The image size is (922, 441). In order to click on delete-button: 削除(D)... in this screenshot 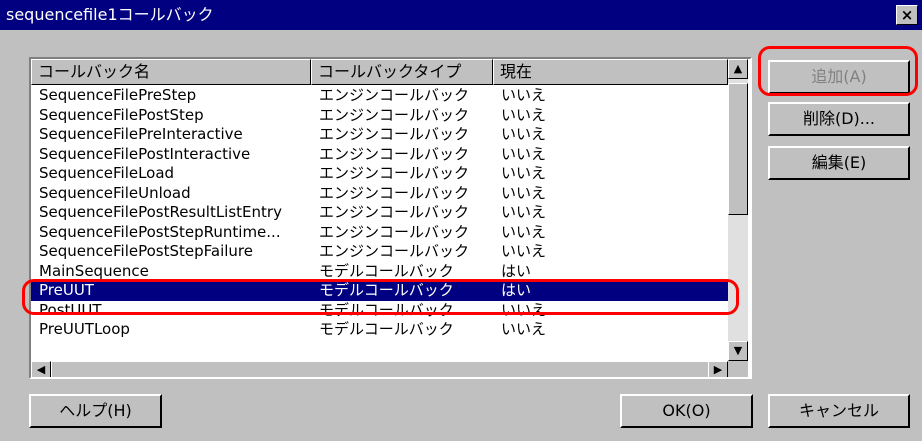, I will do `click(839, 119)`.